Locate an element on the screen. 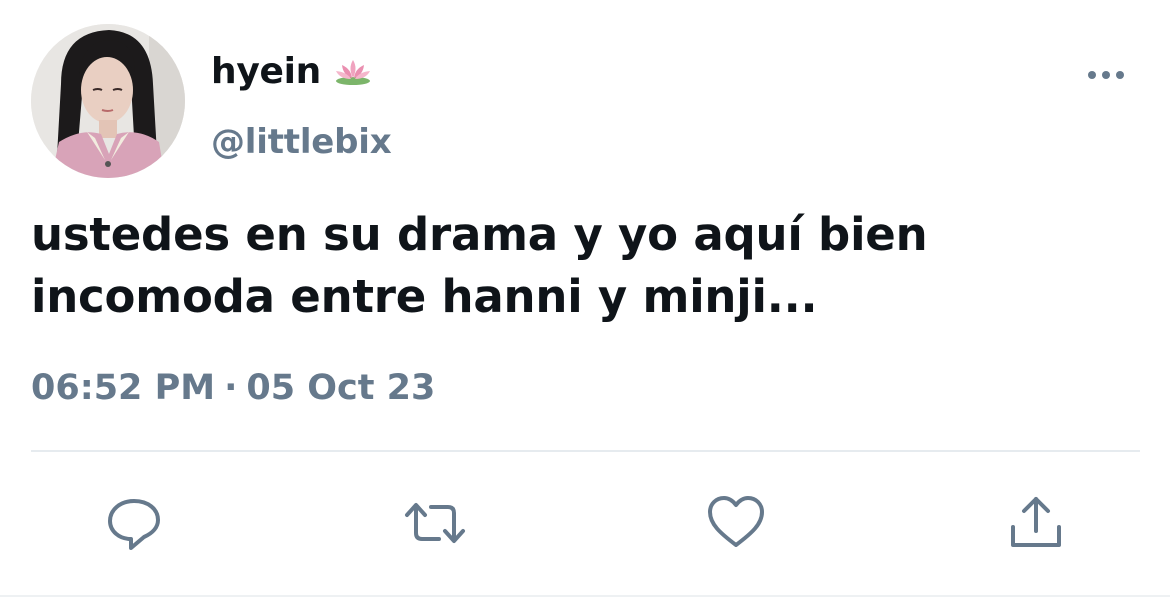  heart-icon is located at coordinates (736, 521).